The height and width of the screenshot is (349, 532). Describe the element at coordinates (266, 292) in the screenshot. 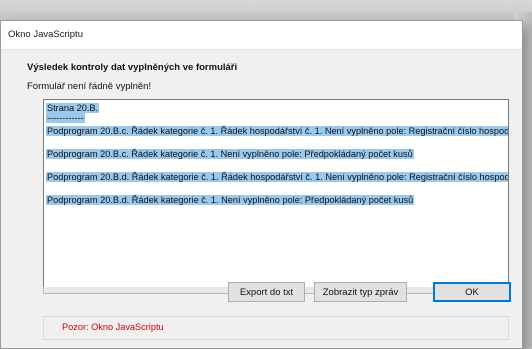

I see `export-txt-button: Export do txt` at that location.